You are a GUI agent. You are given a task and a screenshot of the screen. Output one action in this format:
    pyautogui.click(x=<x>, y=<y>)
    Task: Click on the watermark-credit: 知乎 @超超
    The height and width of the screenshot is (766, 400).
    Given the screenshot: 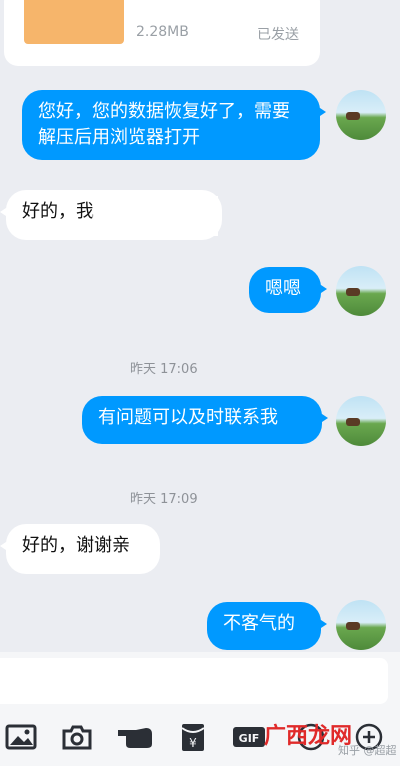 What is the action you would take?
    pyautogui.click(x=367, y=750)
    